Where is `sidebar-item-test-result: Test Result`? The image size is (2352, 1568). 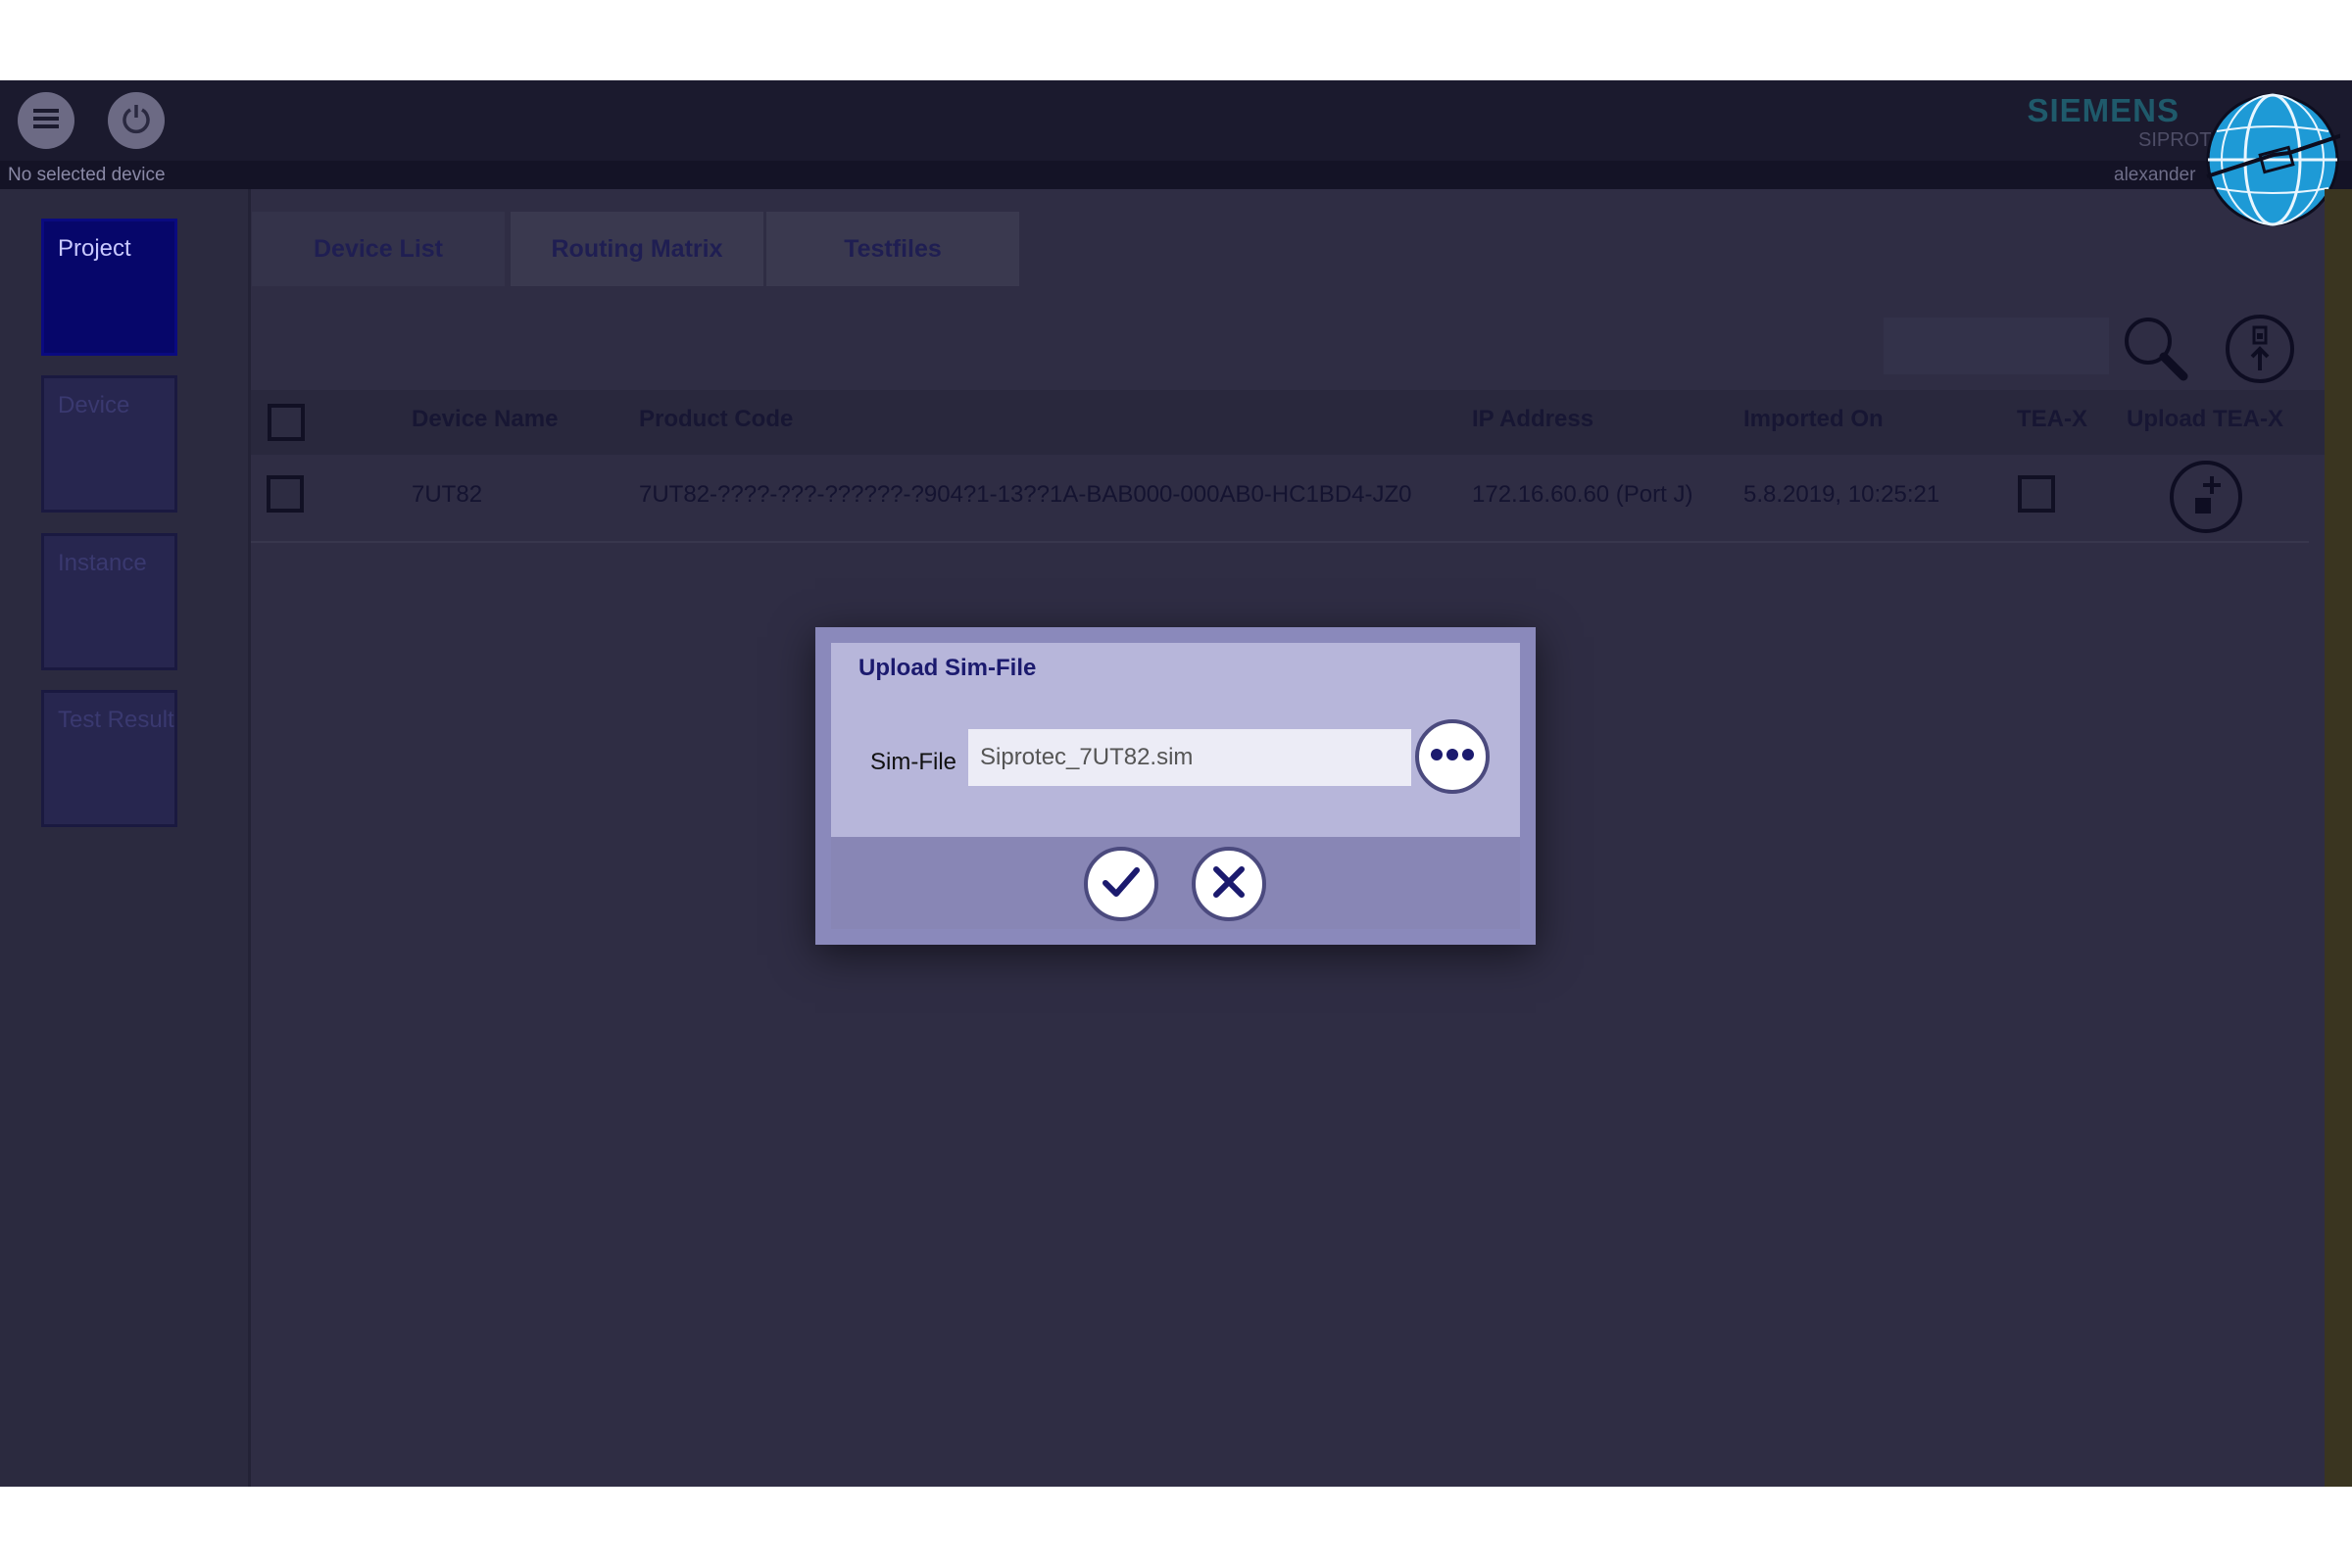 sidebar-item-test-result: Test Result is located at coordinates (109, 758).